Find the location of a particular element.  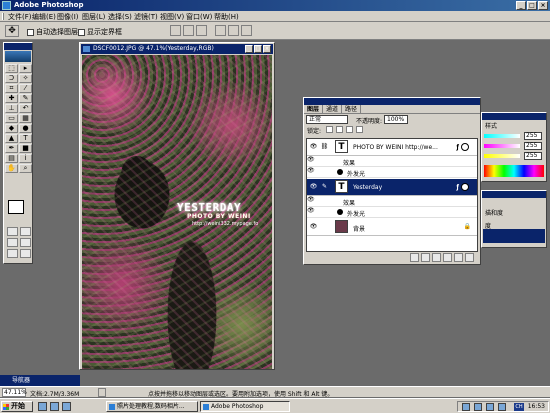

menu-view: 视图(V) is located at coordinates (172, 17).